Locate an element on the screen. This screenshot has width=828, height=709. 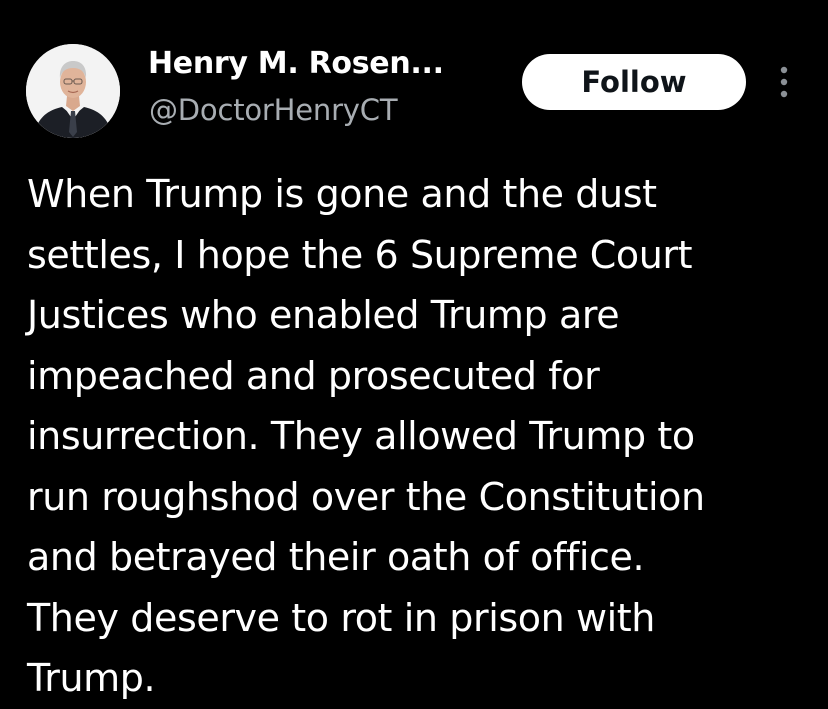
avatar is located at coordinates (73, 91).